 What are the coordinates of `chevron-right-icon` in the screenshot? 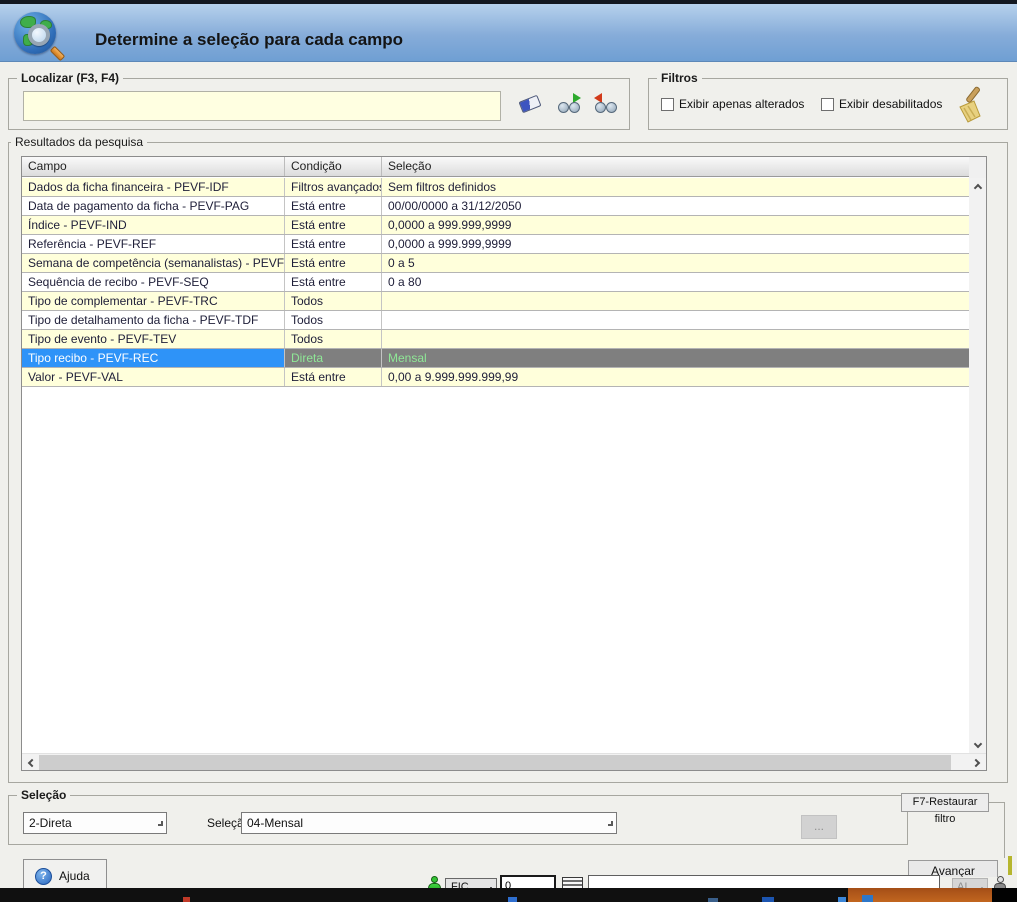 It's located at (976, 762).